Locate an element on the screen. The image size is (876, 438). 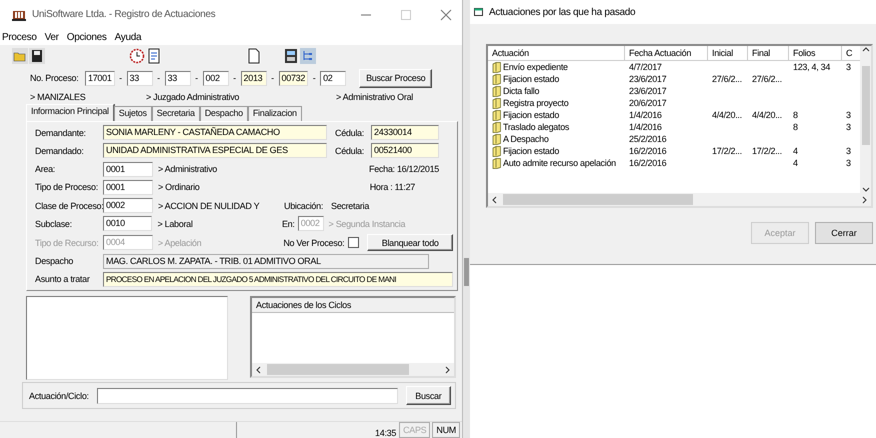
location-text: > MANIZALES is located at coordinates (58, 97).